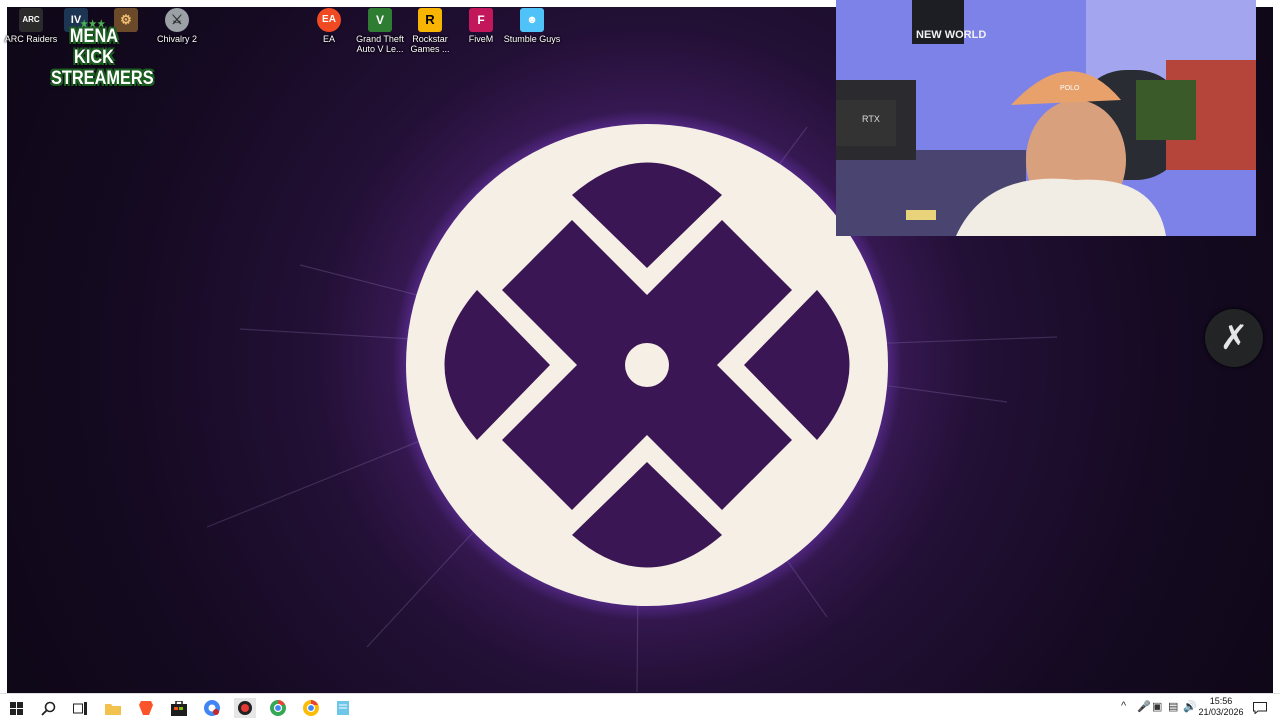 This screenshot has height=721, width=1280. I want to click on red-app-icon, so click(245, 708).